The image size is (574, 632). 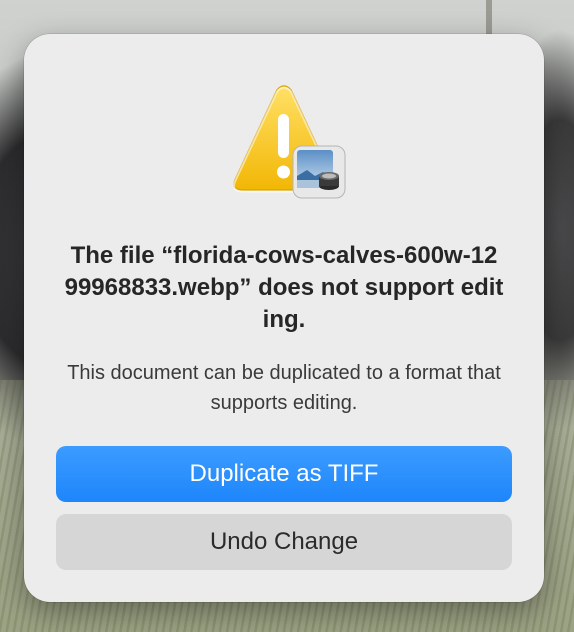 What do you see at coordinates (284, 143) in the screenshot?
I see `caution-icon` at bounding box center [284, 143].